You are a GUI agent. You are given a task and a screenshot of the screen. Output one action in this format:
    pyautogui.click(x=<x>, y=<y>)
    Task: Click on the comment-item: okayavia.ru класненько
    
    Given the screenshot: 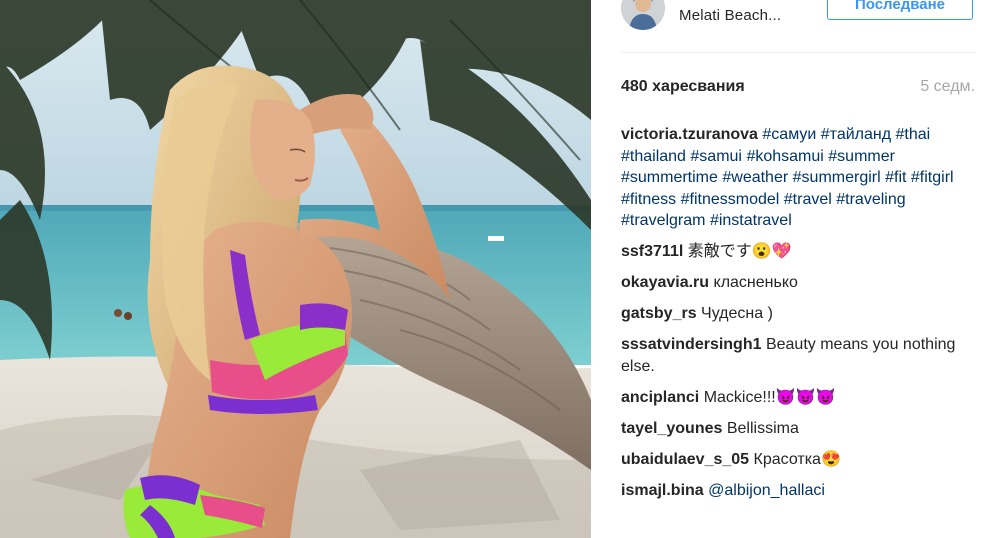 What is the action you would take?
    pyautogui.click(x=801, y=283)
    